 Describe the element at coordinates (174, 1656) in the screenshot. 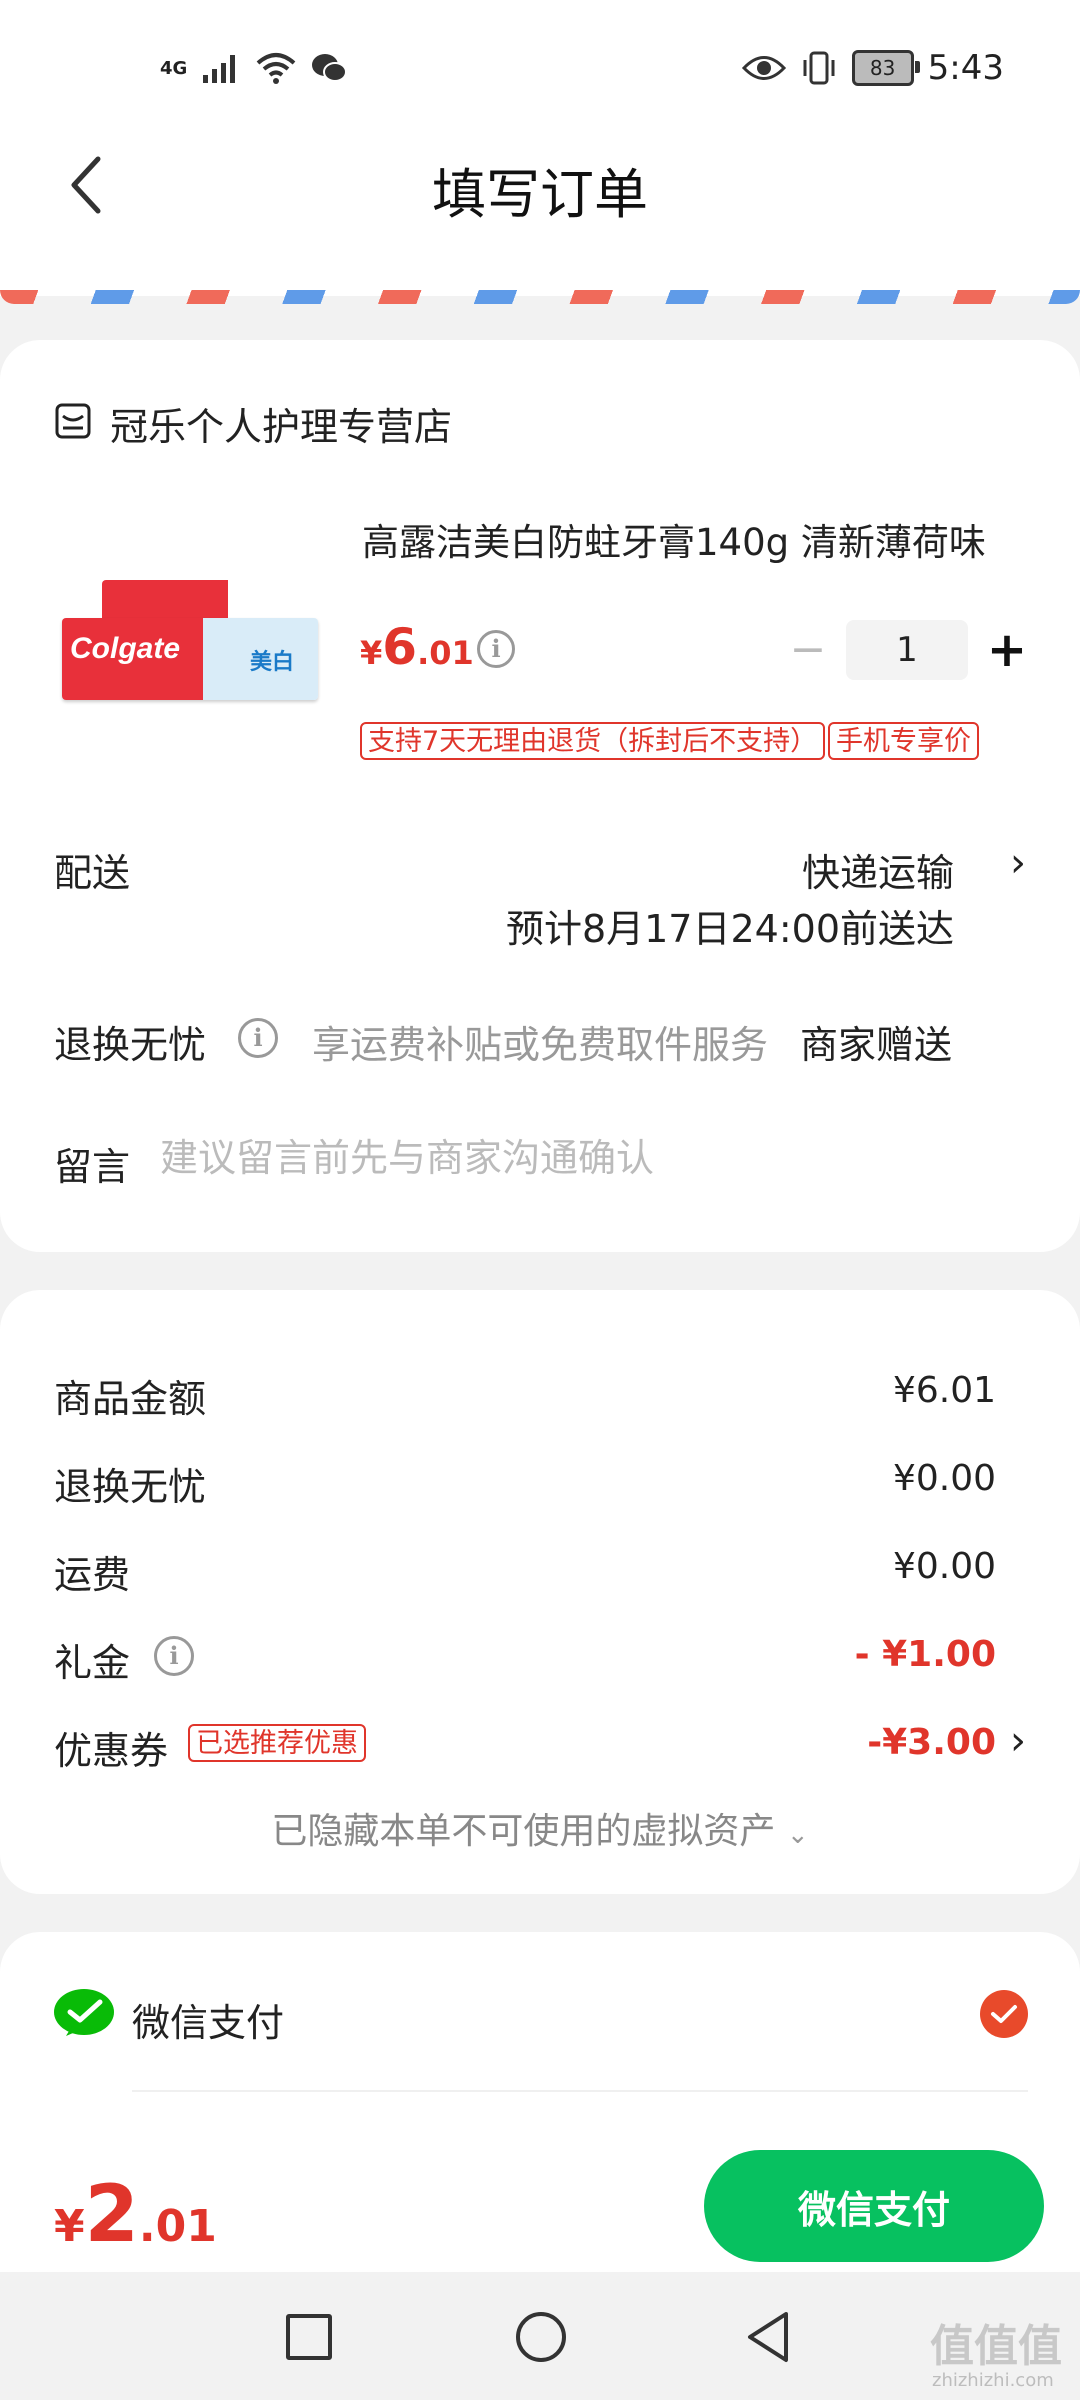

I see `gift-info-icon: i` at that location.